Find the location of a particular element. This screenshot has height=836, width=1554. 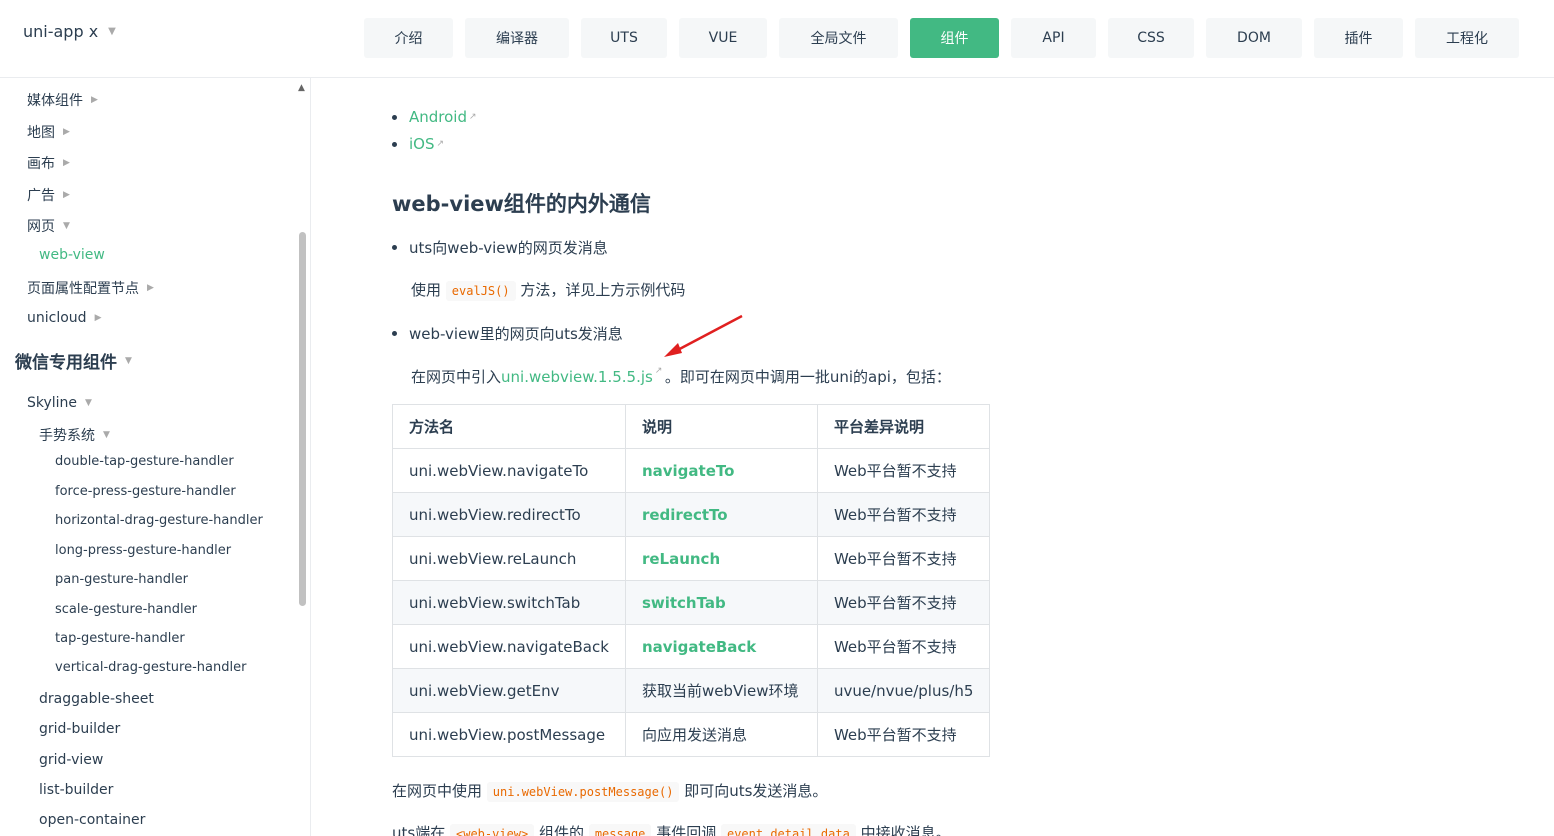

sidebar-item: grid-builder is located at coordinates (79, 729).